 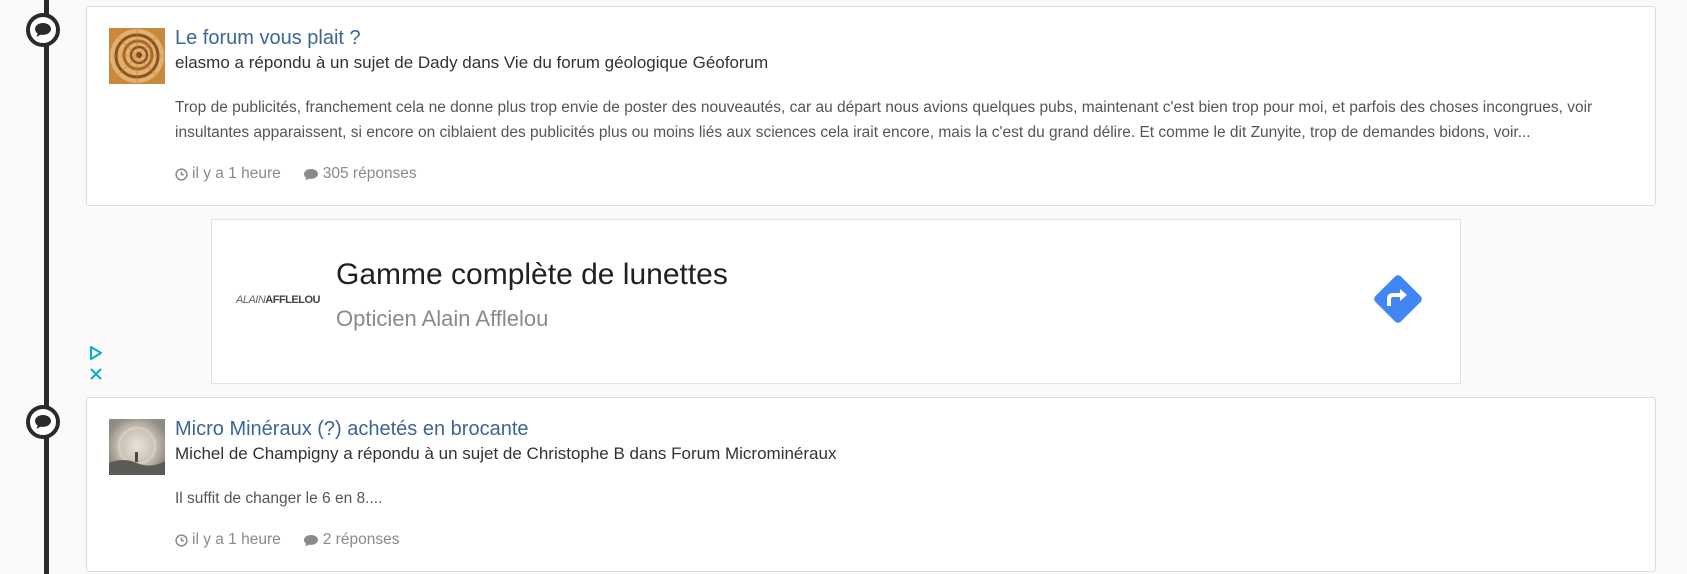 What do you see at coordinates (369, 173) in the screenshot?
I see `post-replies-label: 305 réponses` at bounding box center [369, 173].